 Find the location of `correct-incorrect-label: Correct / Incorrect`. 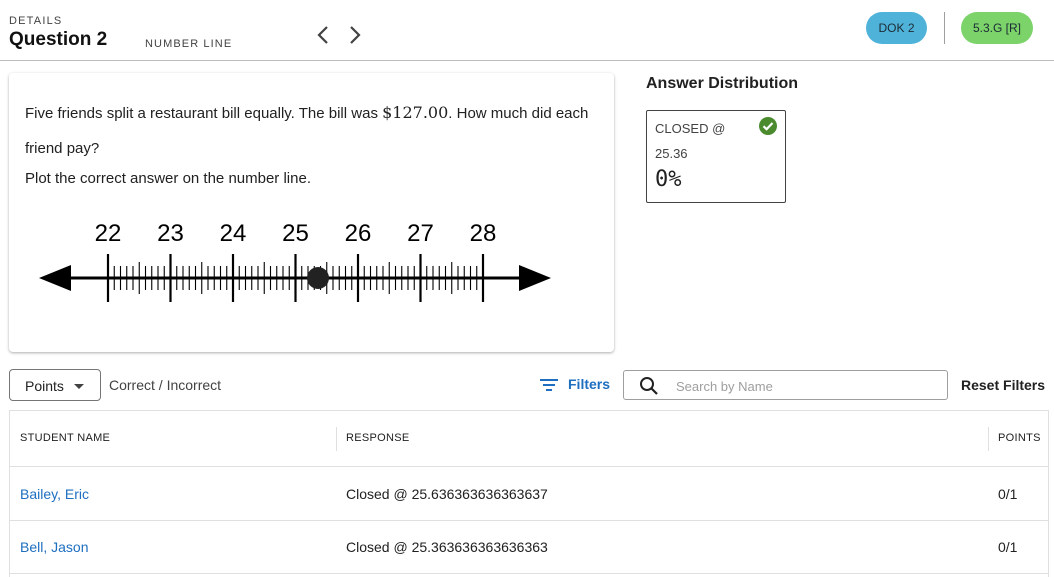

correct-incorrect-label: Correct / Incorrect is located at coordinates (165, 385).